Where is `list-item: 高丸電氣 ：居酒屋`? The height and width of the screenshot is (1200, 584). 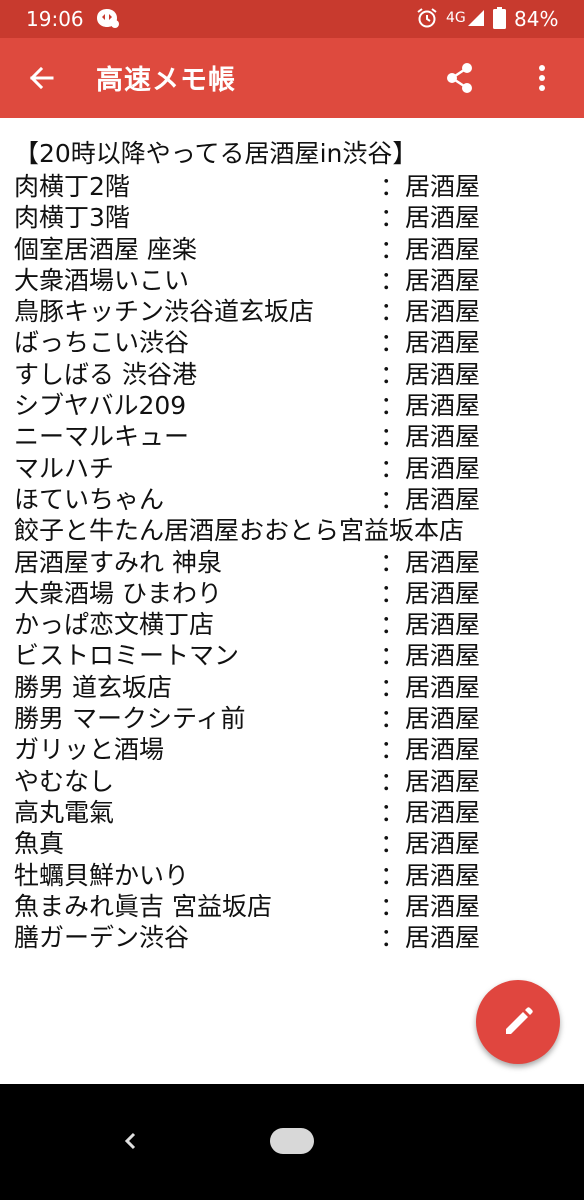
list-item: 高丸電氣 ：居酒屋 is located at coordinates (292, 810).